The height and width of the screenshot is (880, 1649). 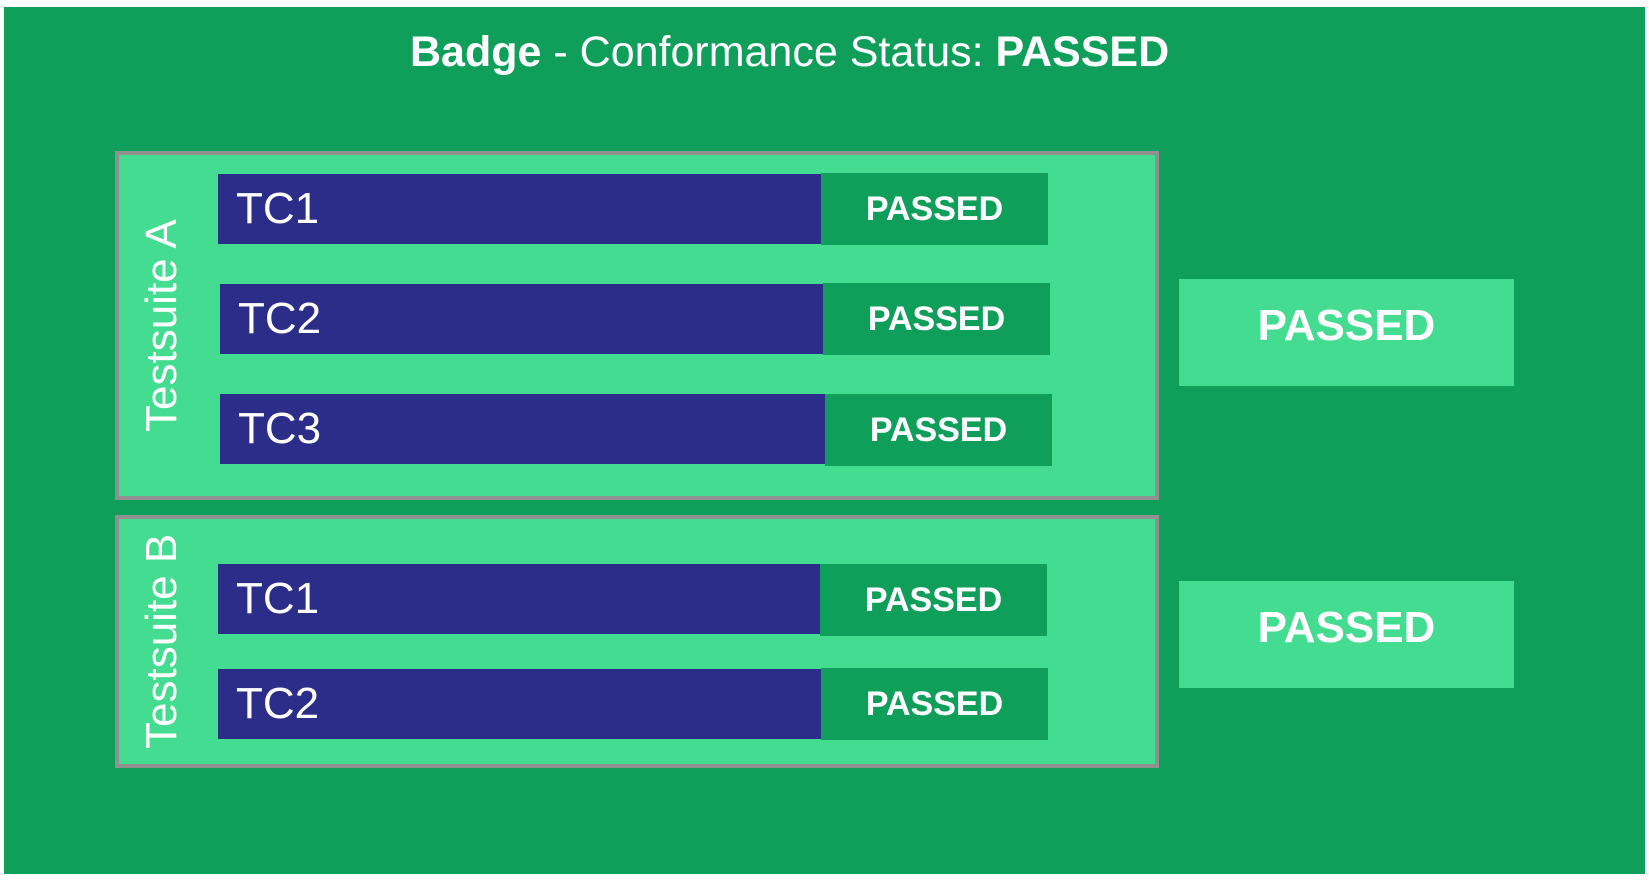 I want to click on testsuite-a-label: Testsuite A, so click(x=161, y=325).